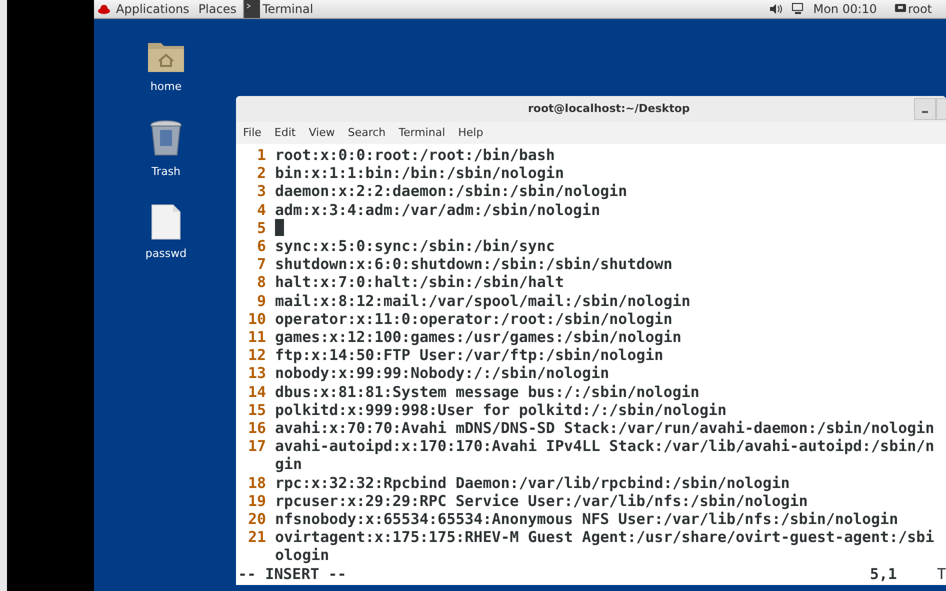 The image size is (946, 591). I want to click on line-number: 3, so click(261, 191).